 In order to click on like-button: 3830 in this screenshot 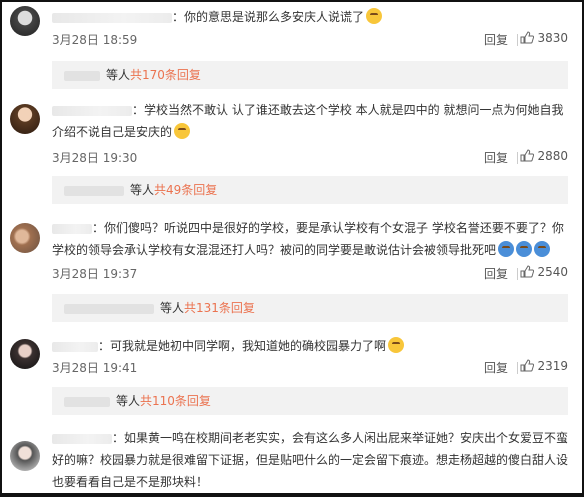, I will do `click(544, 38)`.